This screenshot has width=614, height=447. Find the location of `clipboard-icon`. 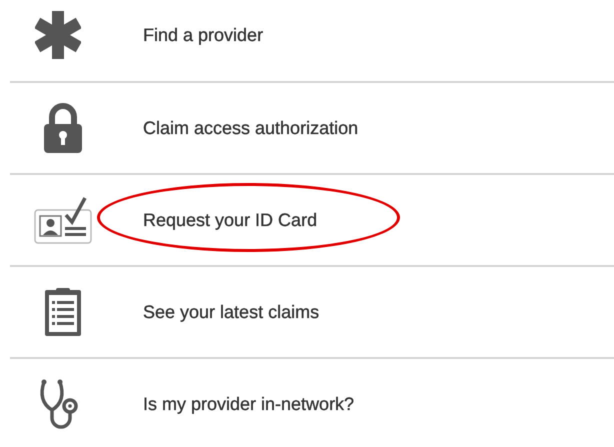

clipboard-icon is located at coordinates (62, 312).